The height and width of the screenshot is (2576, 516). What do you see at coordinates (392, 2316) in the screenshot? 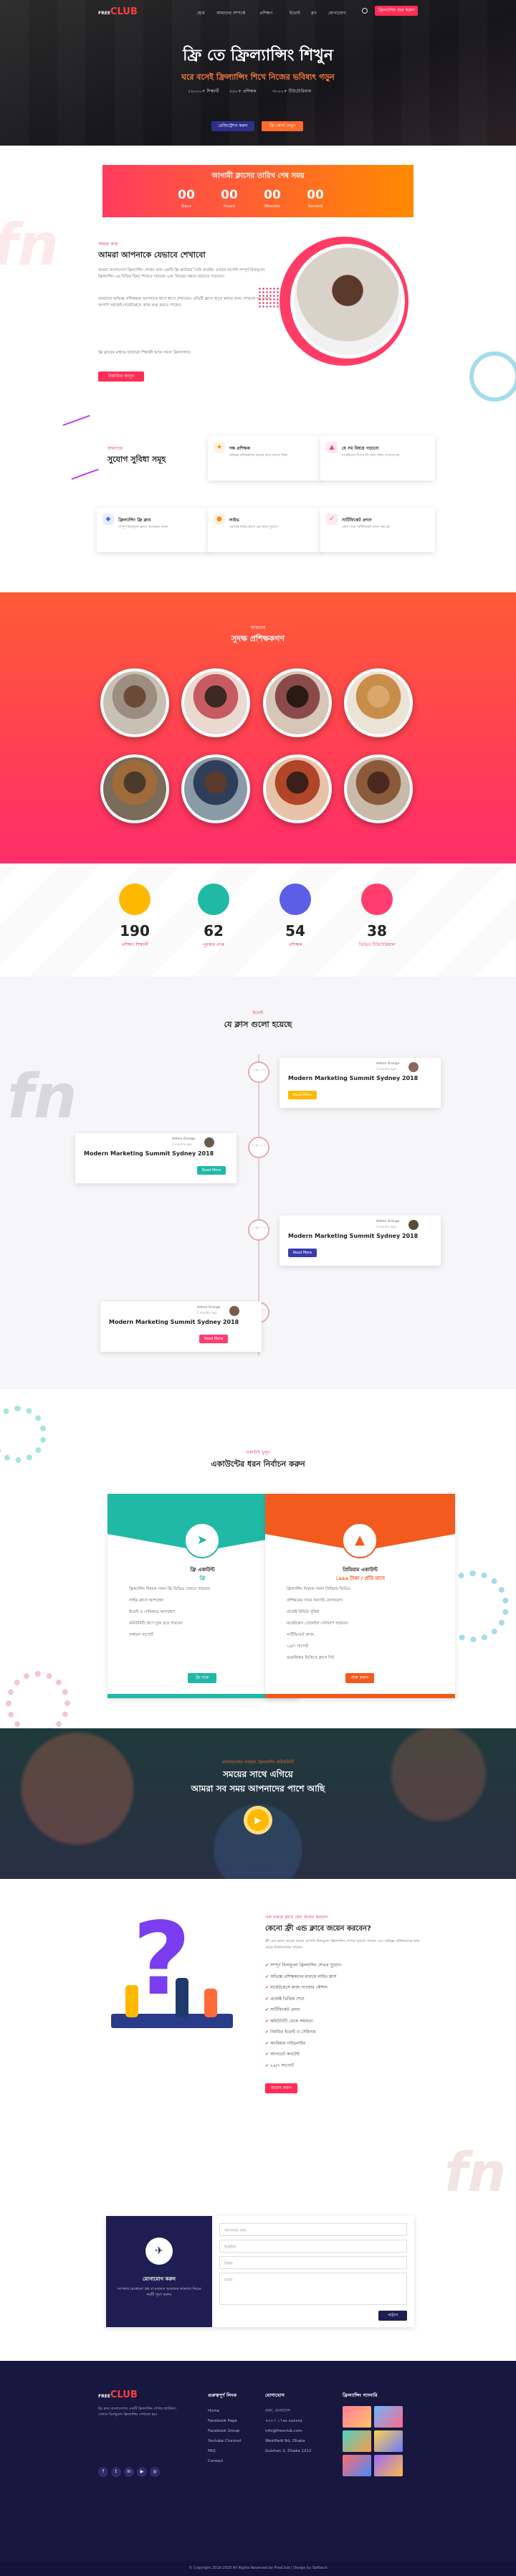
I see `submit-button: পাঠান` at bounding box center [392, 2316].